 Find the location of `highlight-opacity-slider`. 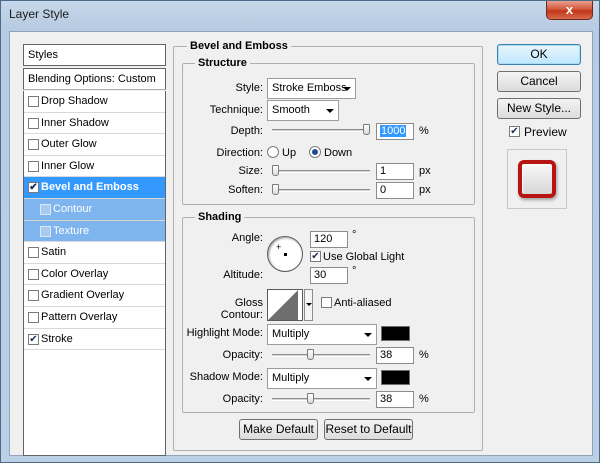

highlight-opacity-slider is located at coordinates (321, 355).